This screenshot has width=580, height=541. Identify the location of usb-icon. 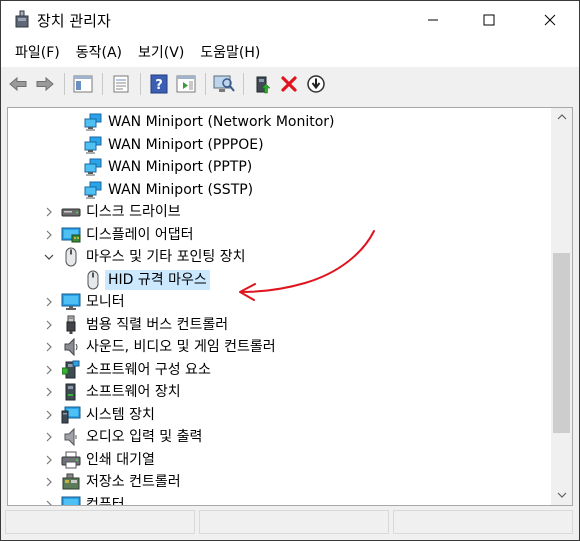
(71, 325).